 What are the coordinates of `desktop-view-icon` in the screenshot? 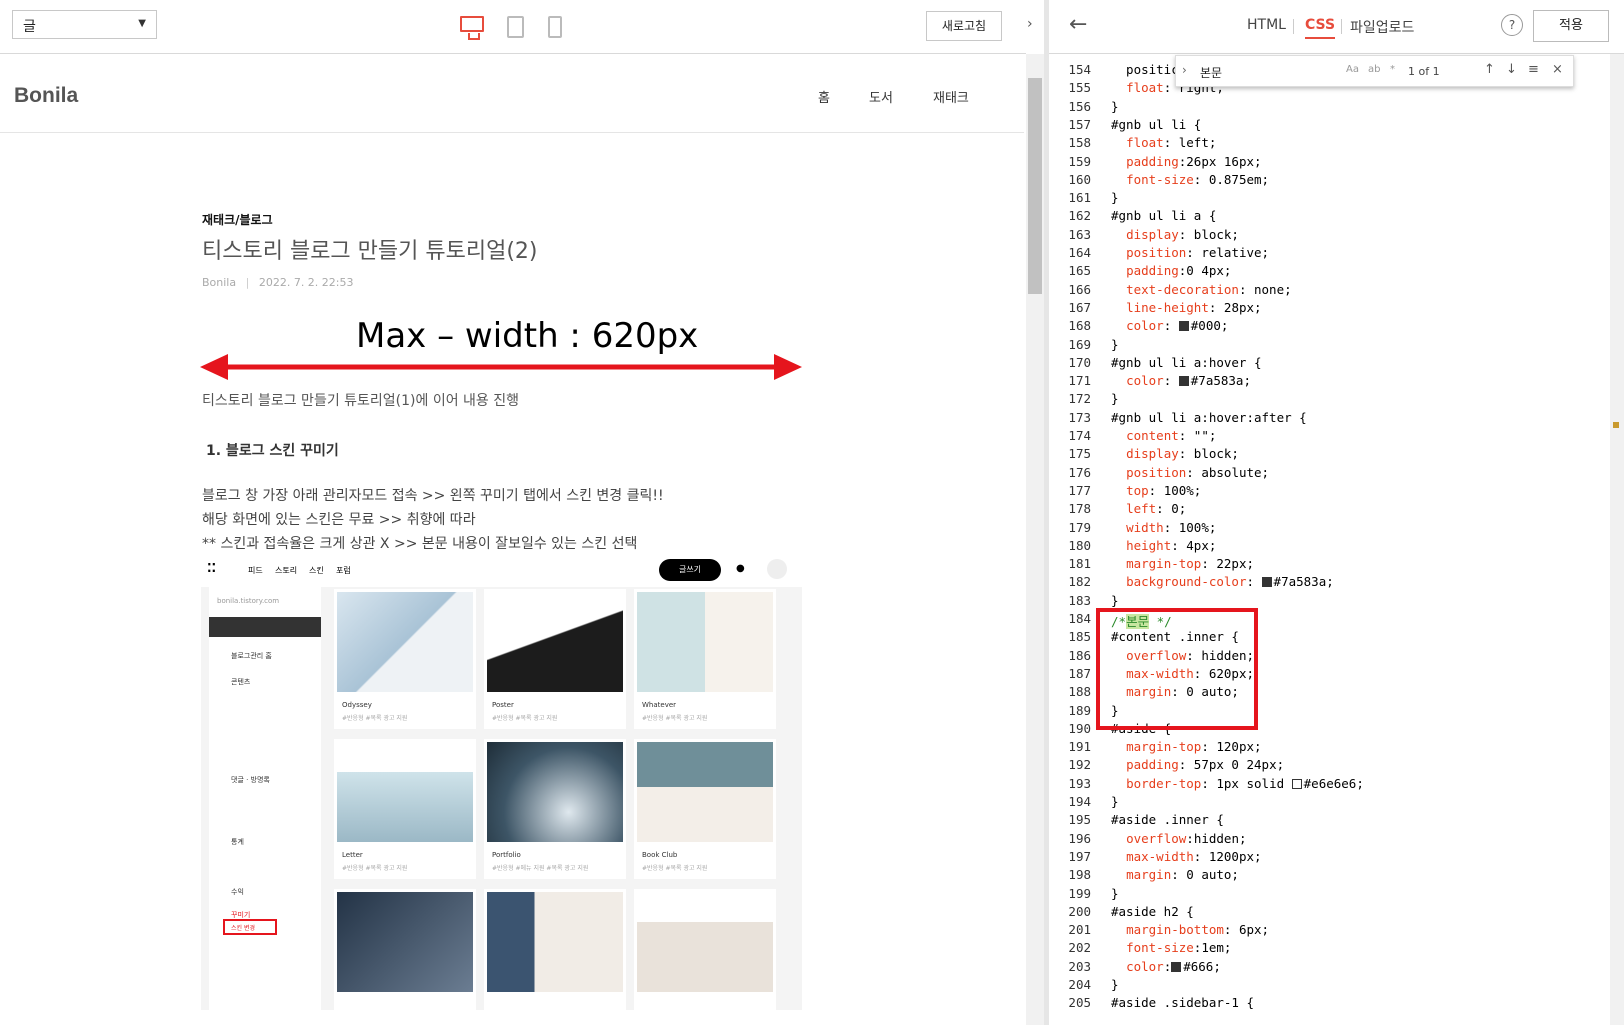 It's located at (472, 28).